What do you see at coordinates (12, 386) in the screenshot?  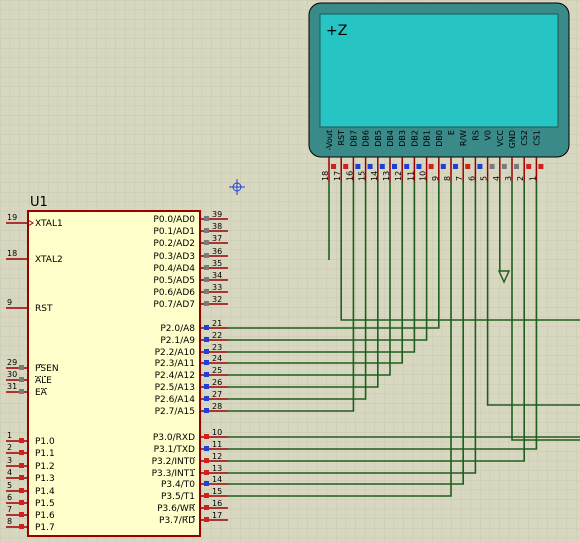 I see `pin-number: 31` at bounding box center [12, 386].